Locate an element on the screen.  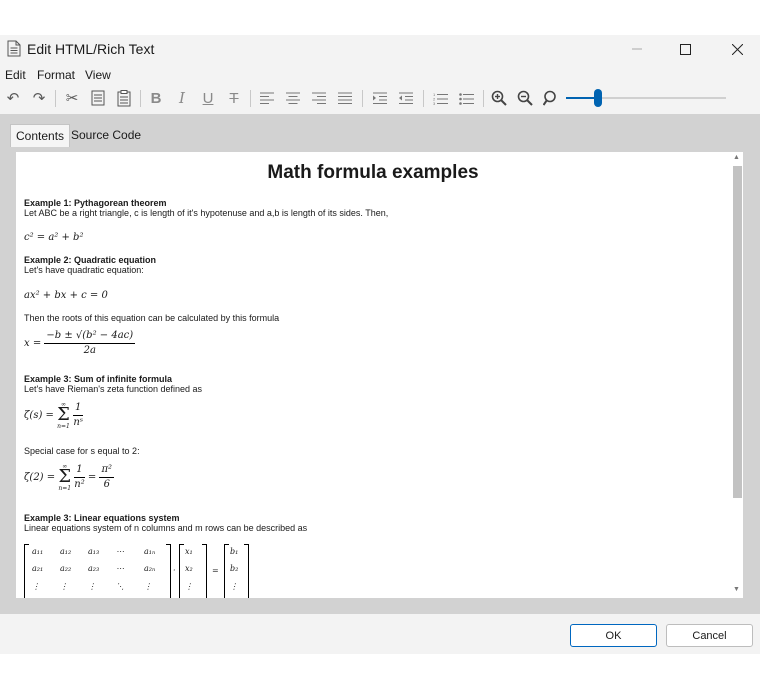
align-center-icon is located at coordinates (293, 98).